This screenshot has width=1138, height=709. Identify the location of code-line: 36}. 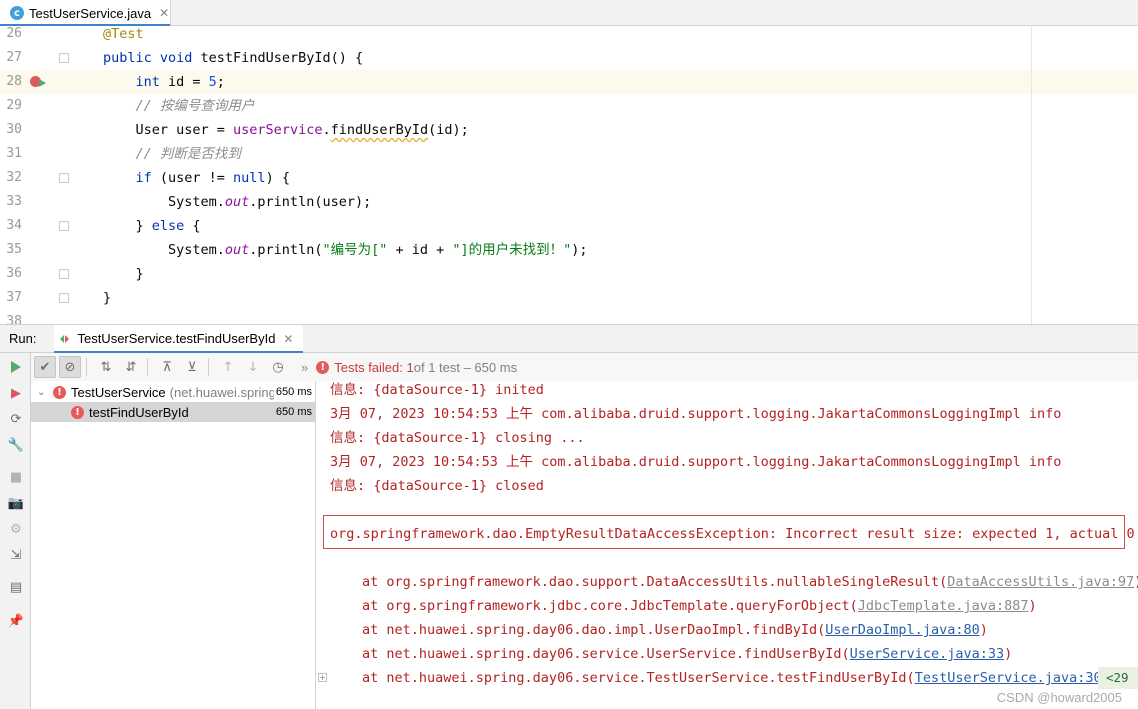
(569, 274).